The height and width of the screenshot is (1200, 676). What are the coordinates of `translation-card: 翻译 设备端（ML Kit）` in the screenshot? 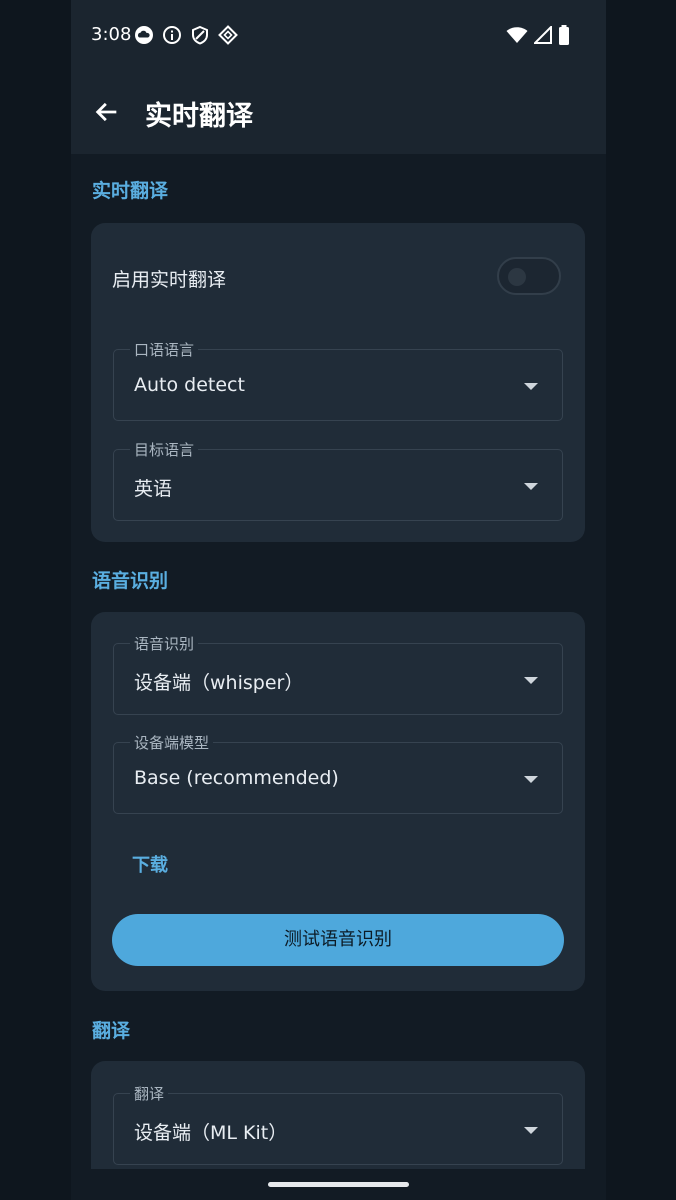 It's located at (338, 1115).